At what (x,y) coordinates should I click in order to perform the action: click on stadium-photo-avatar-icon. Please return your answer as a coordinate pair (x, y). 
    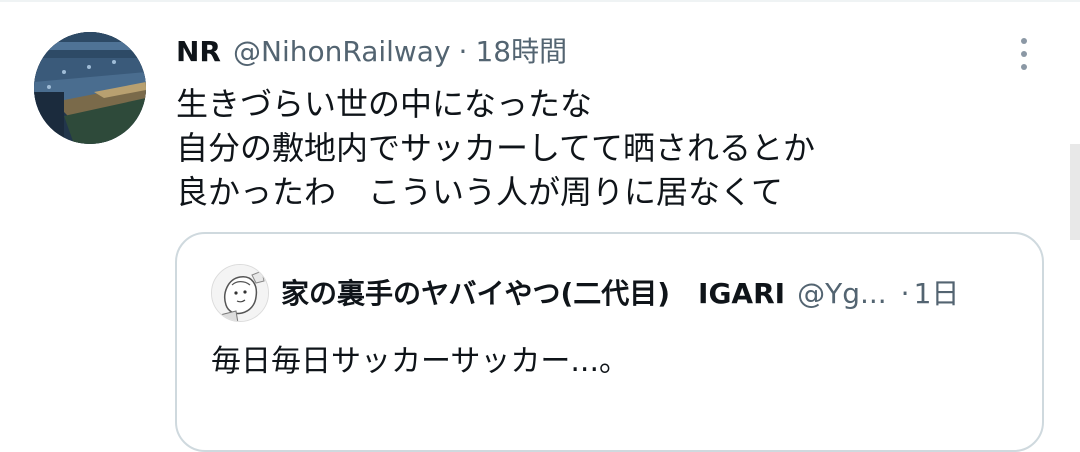
    Looking at the image, I should click on (90, 88).